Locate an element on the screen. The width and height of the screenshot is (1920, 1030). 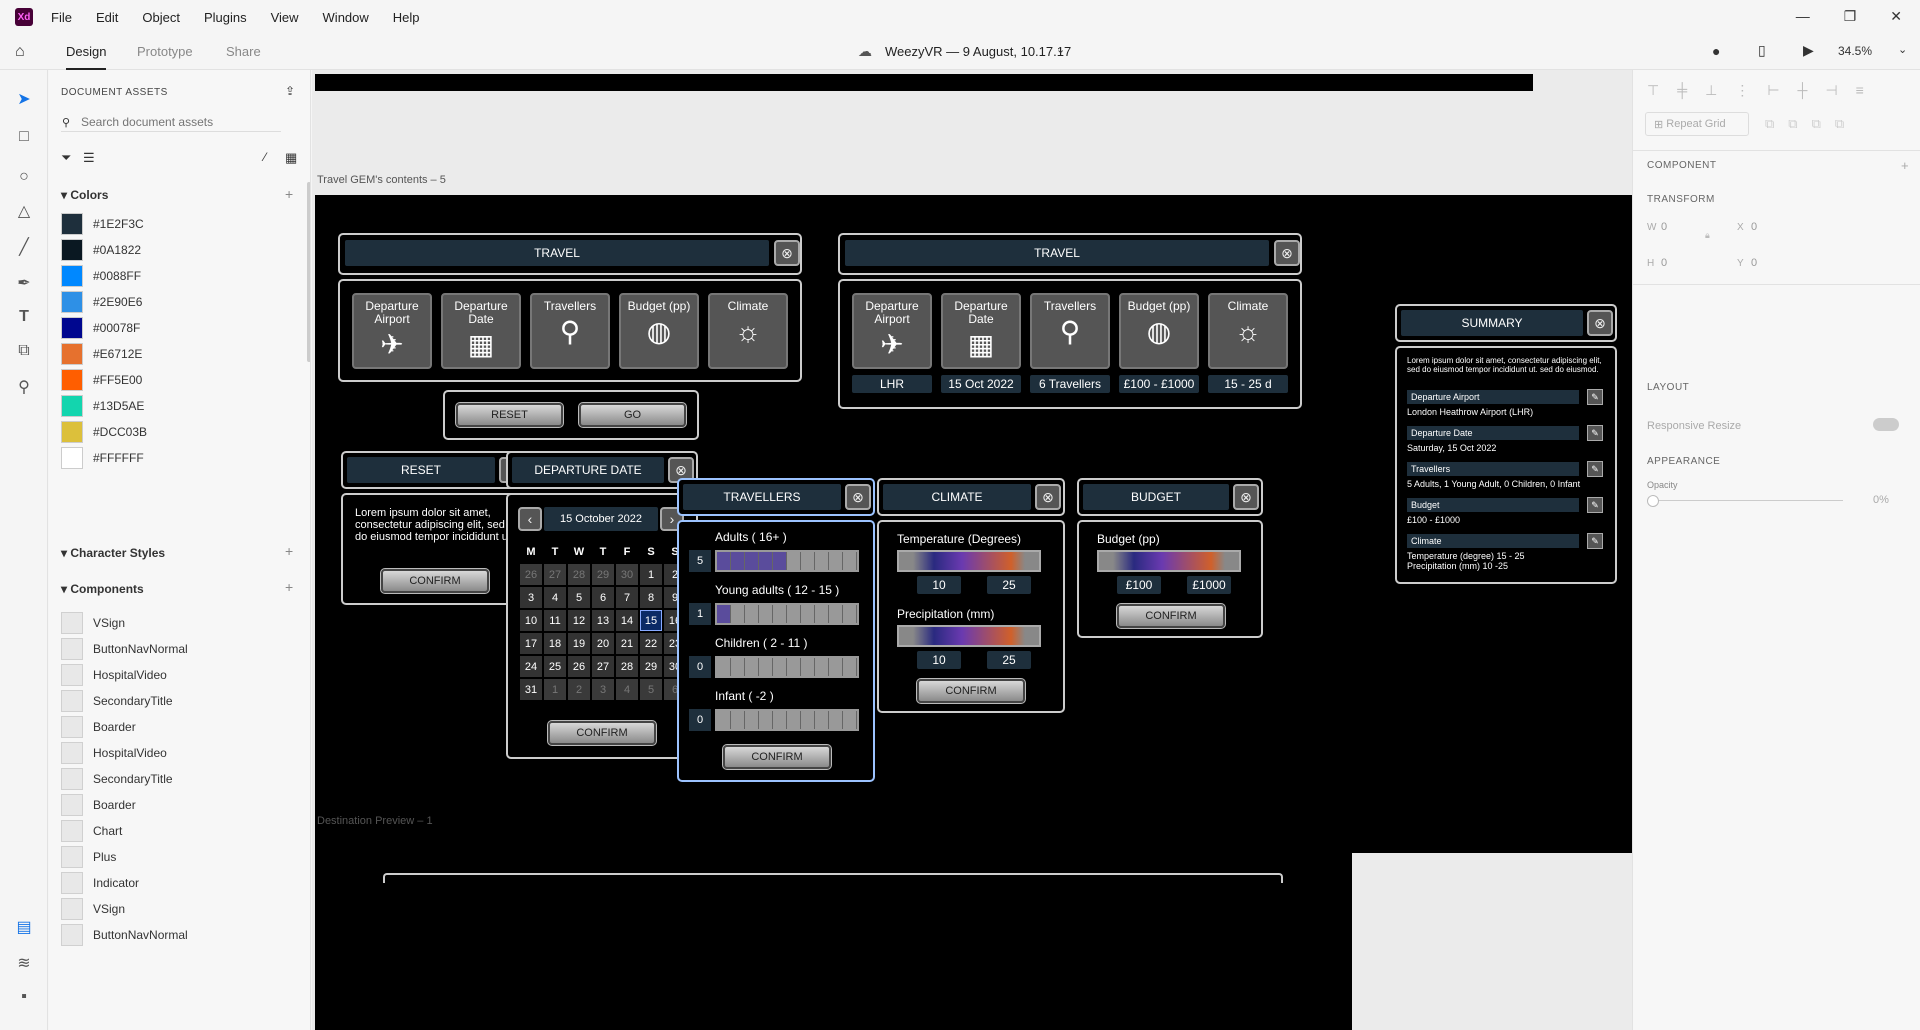
menu-view: View is located at coordinates (285, 17).